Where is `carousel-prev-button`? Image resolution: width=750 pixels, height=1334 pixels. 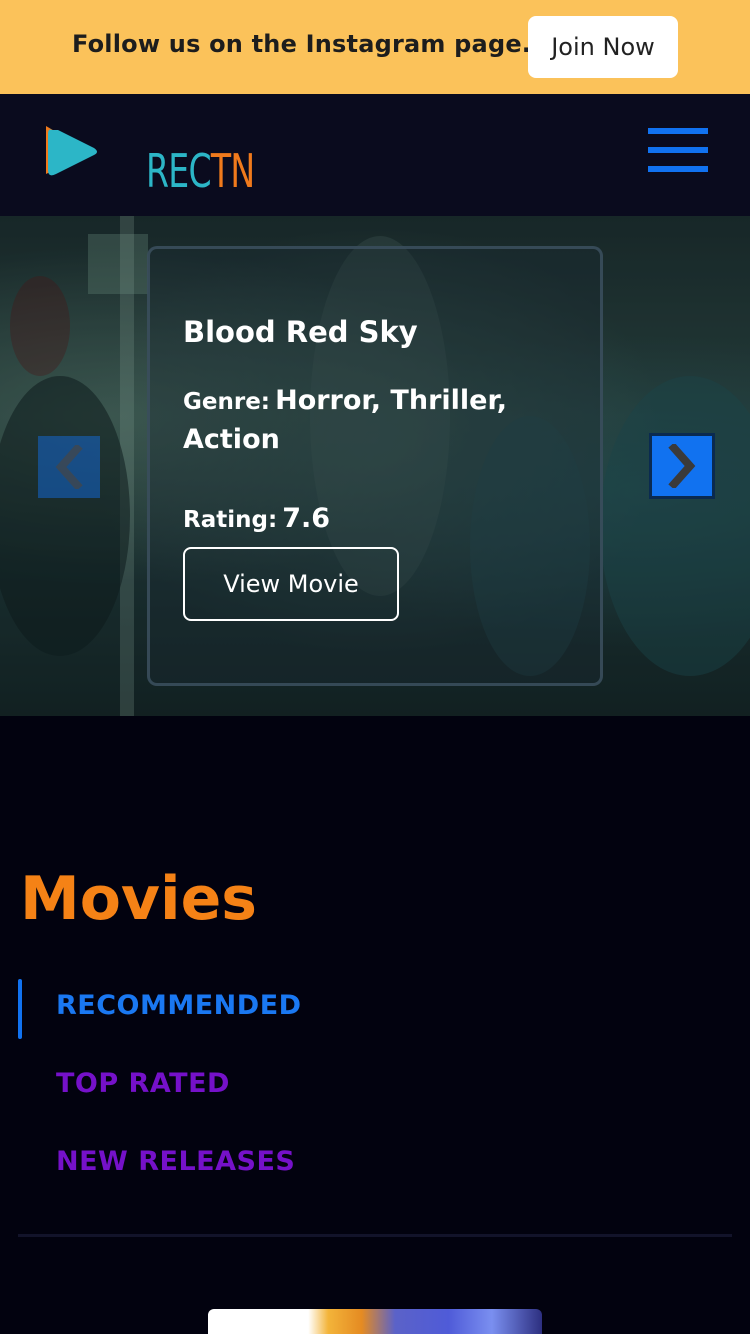 carousel-prev-button is located at coordinates (69, 467).